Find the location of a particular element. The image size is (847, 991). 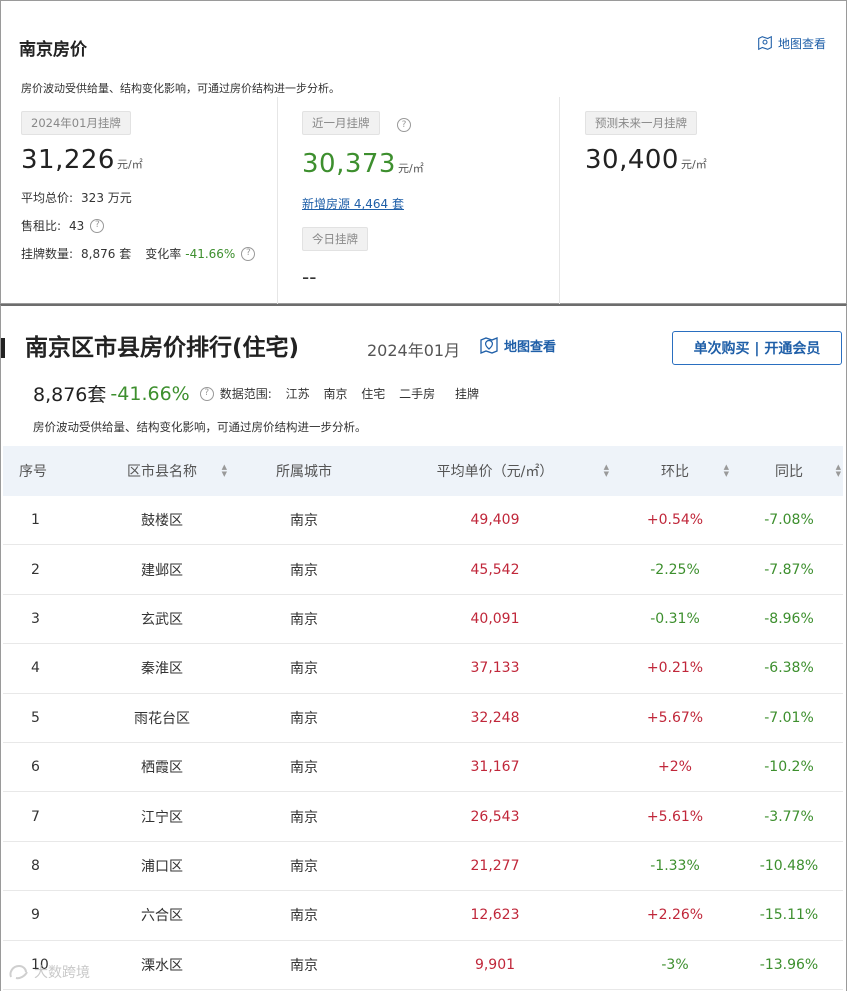

table-row: 1 鼓楼区 南京 49,409 +0.54% -7.08% is located at coordinates (423, 521).